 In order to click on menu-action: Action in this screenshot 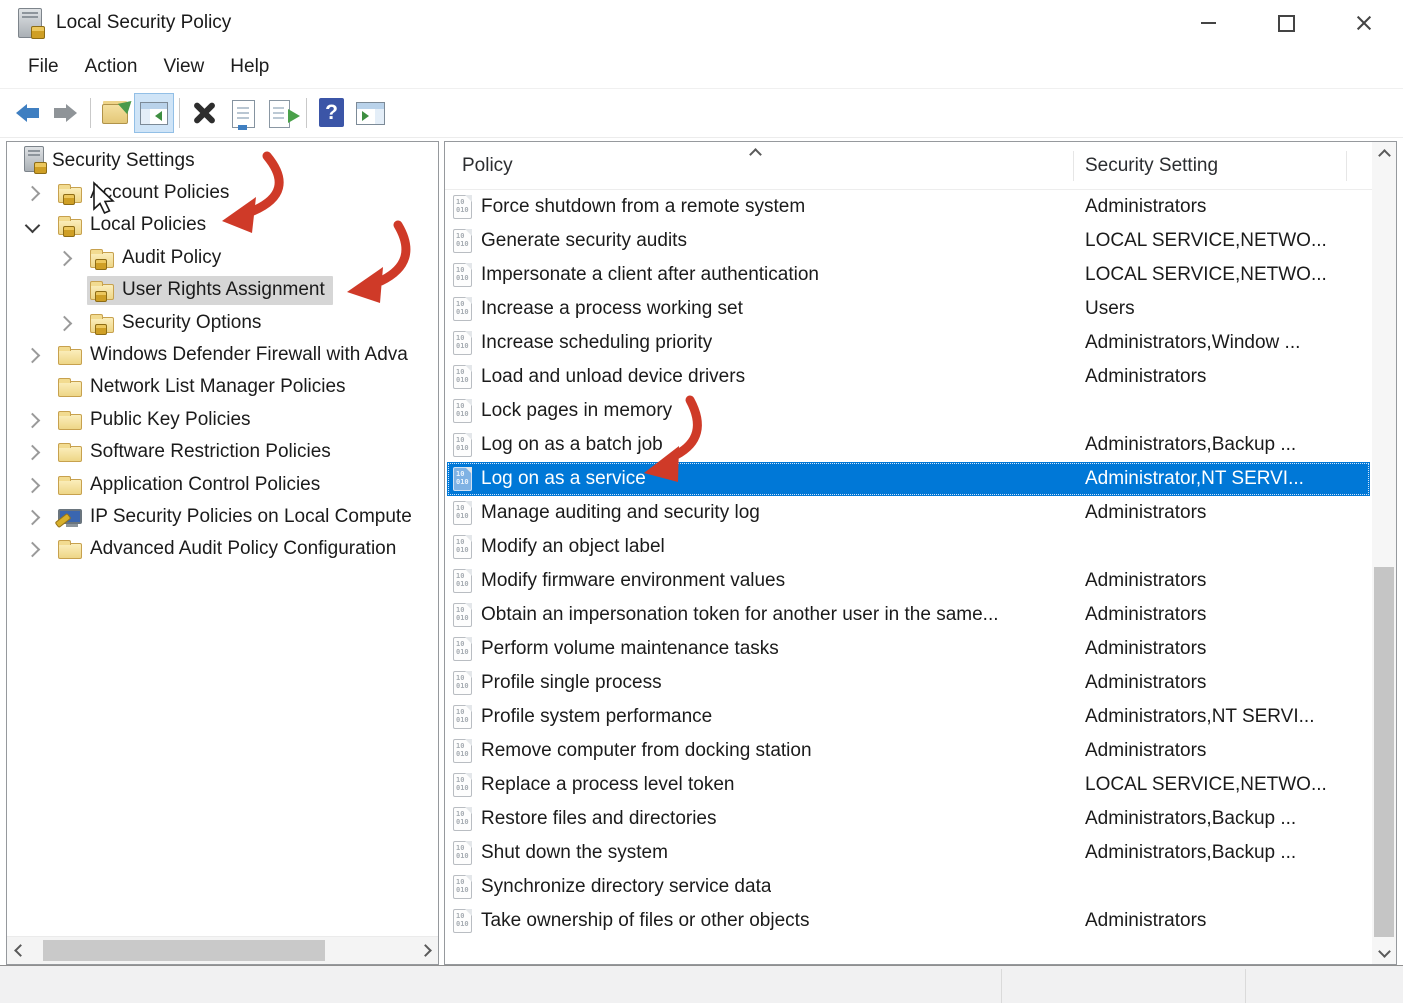, I will do `click(111, 68)`.